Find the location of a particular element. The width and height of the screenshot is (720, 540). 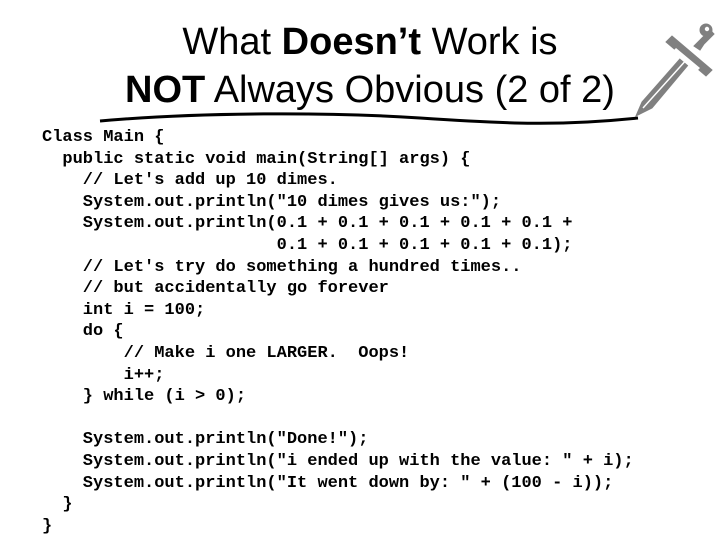

code-line: Class Main { is located at coordinates (103, 137).